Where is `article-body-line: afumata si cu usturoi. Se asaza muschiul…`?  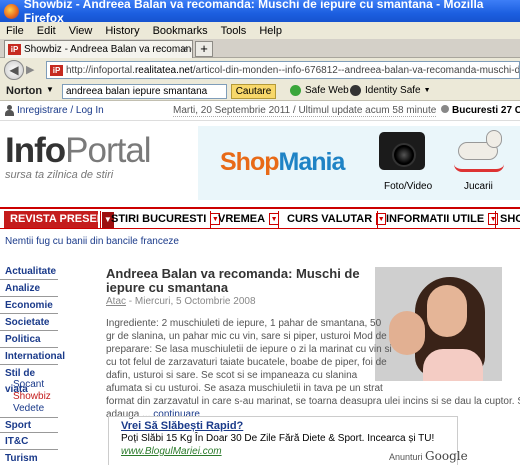 article-body-line: afumata si cu usturoi. Se asaza muschiul… is located at coordinates (244, 388).